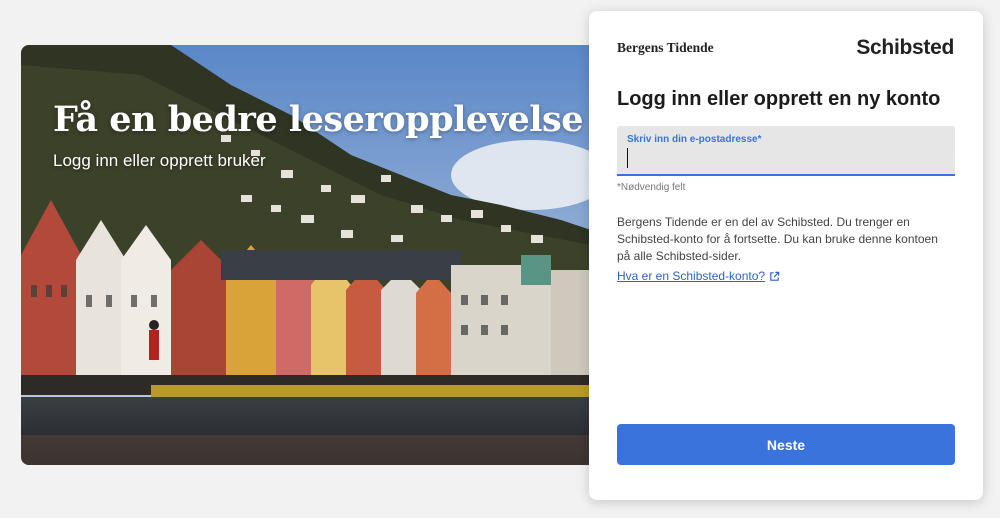 Image resolution: width=1000 pixels, height=518 pixels. What do you see at coordinates (694, 139) in the screenshot?
I see `email-label: Skriv inn din e-postadresse*` at bounding box center [694, 139].